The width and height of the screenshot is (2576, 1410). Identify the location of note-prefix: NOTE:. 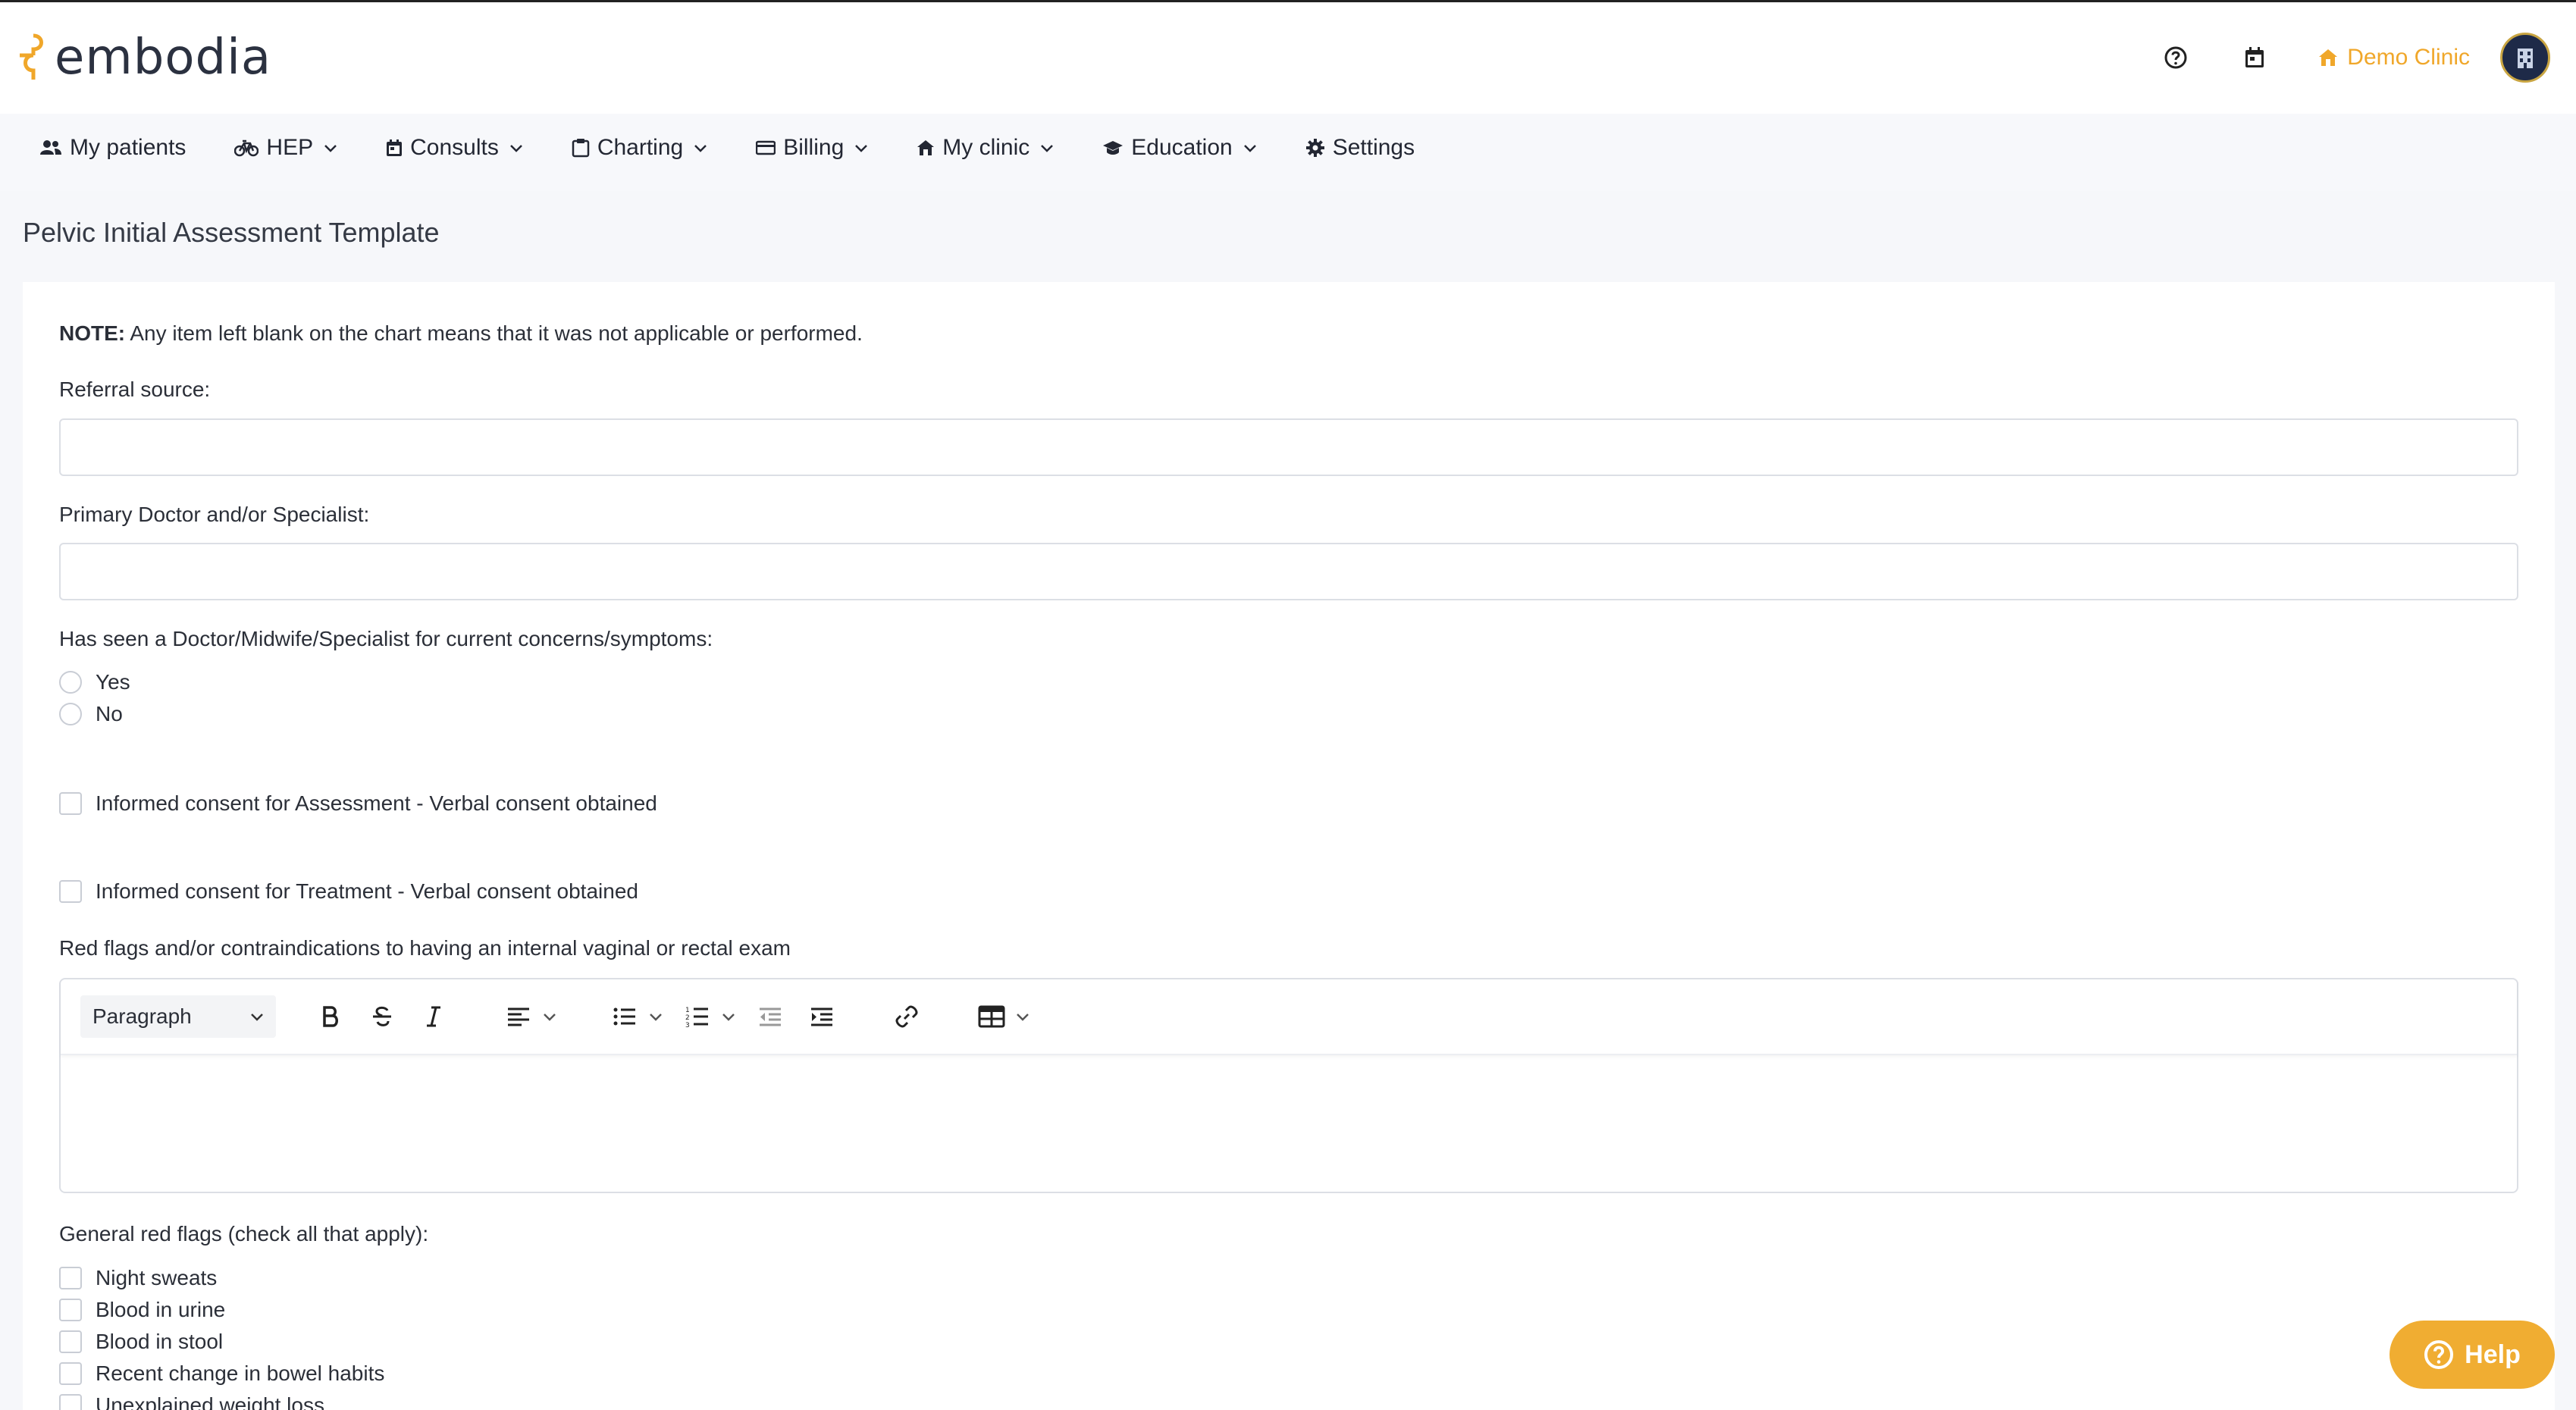
(92, 333).